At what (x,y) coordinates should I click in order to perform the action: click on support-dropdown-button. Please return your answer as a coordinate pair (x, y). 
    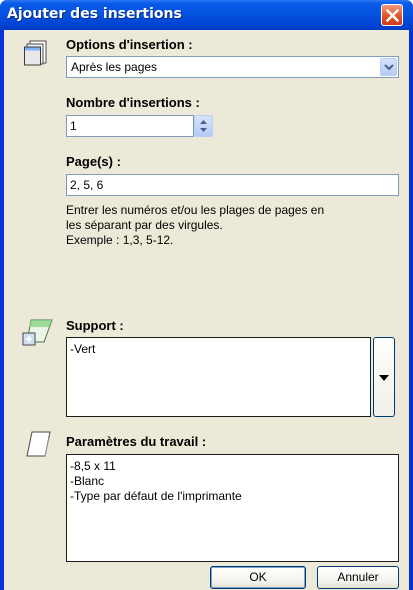
    Looking at the image, I should click on (384, 377).